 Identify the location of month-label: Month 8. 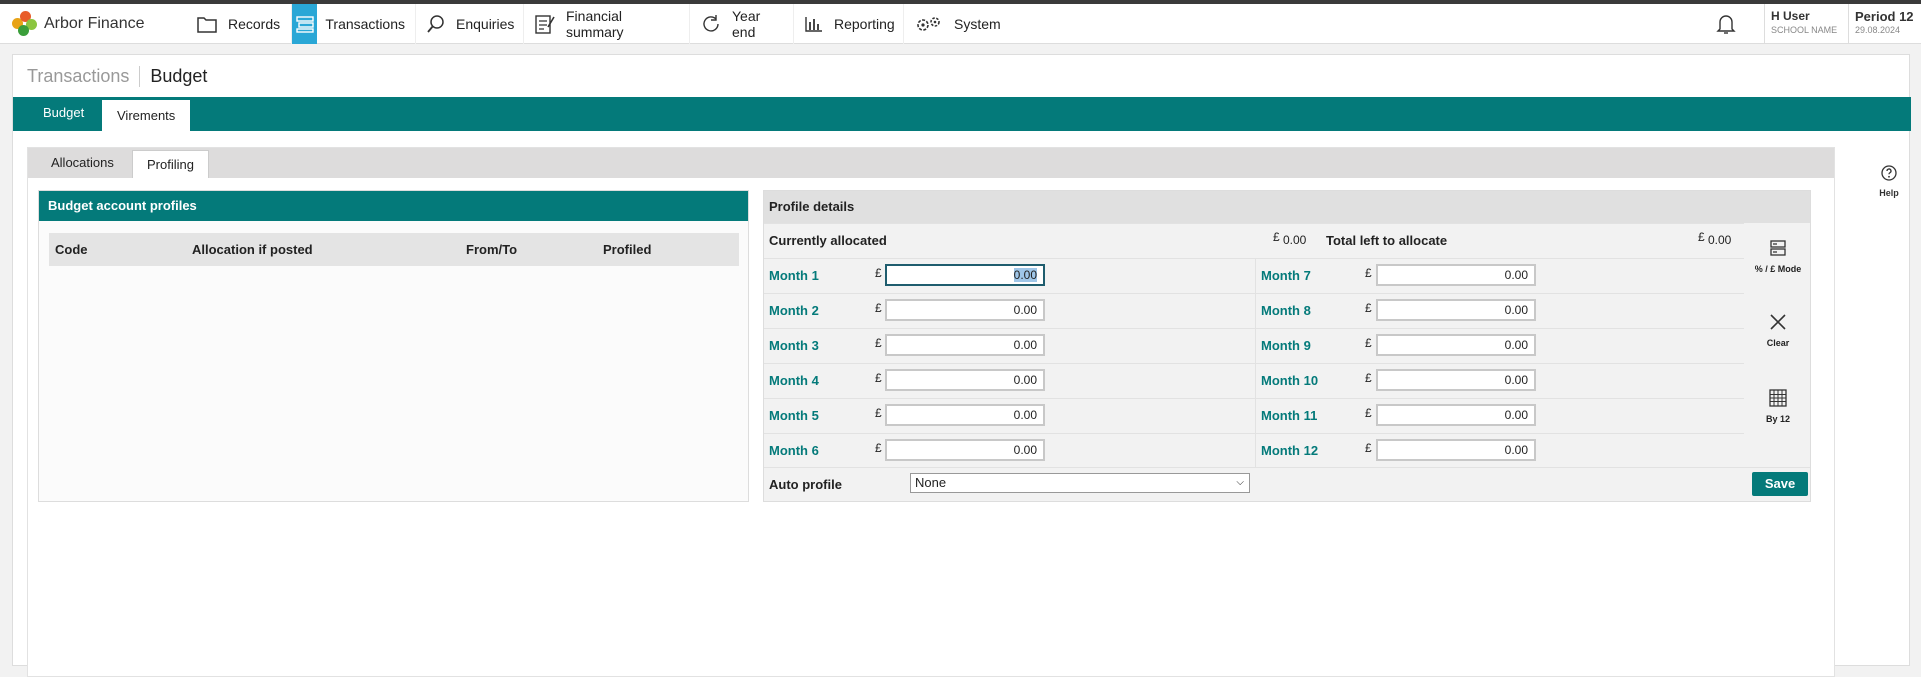
(1286, 310).